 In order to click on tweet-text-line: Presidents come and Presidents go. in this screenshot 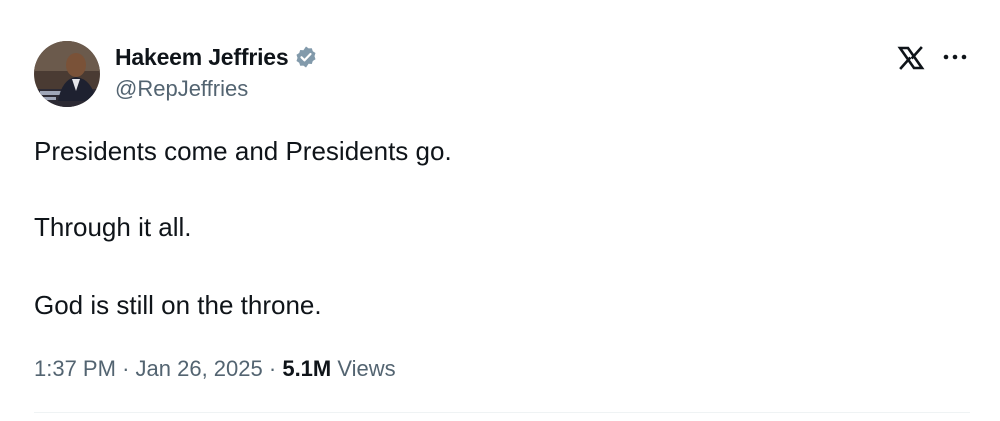, I will do `click(243, 151)`.